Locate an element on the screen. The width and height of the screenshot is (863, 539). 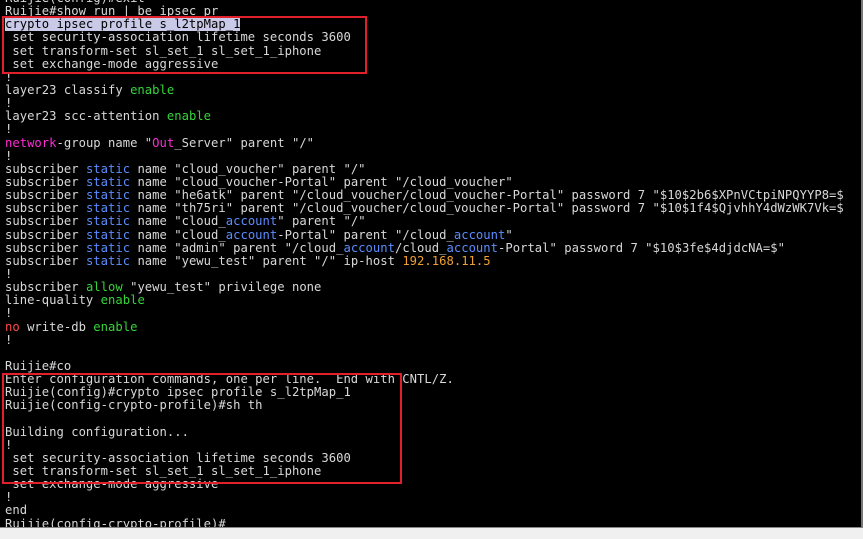
terminal-text: network is located at coordinates (31, 142).